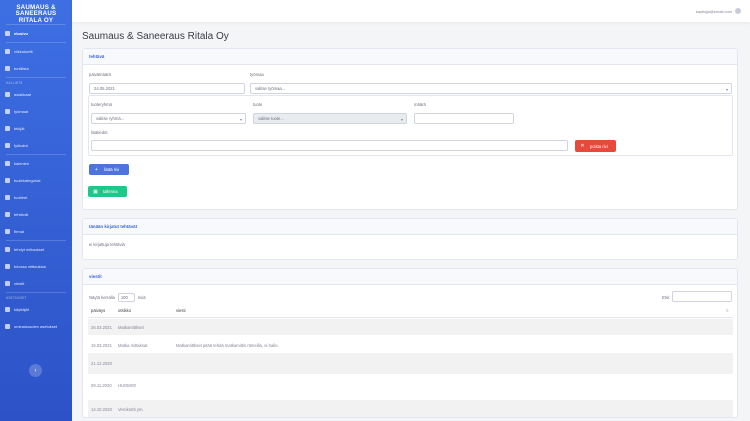 Image resolution: width=750 pixels, height=421 pixels. What do you see at coordinates (453, 310) in the screenshot?
I see `column-header-message: viesti` at bounding box center [453, 310].